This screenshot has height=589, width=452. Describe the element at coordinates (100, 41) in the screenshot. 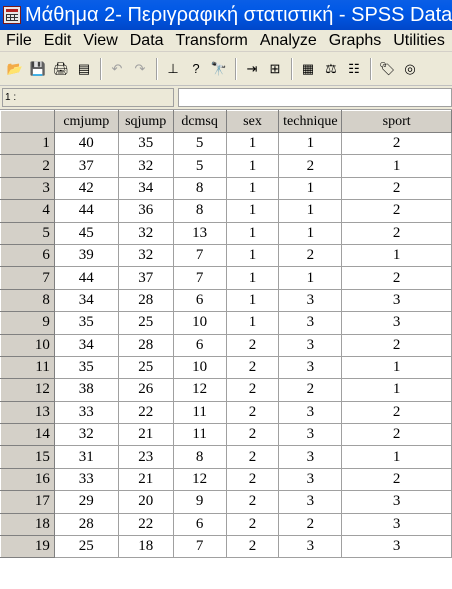

I see `menu-view: View` at that location.